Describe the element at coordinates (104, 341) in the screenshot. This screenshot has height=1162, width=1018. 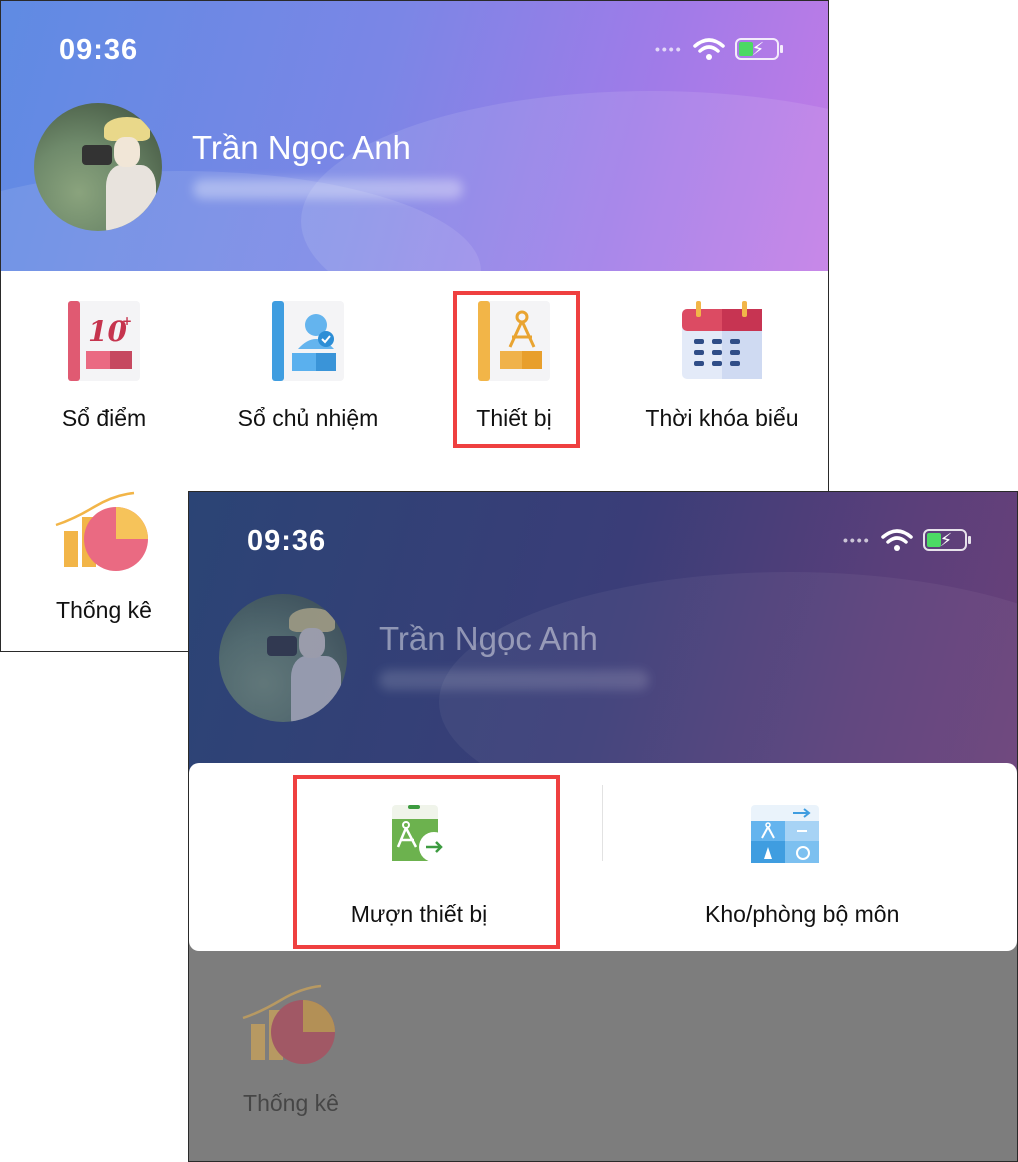
I see `gradebook-icon: 10 +` at that location.